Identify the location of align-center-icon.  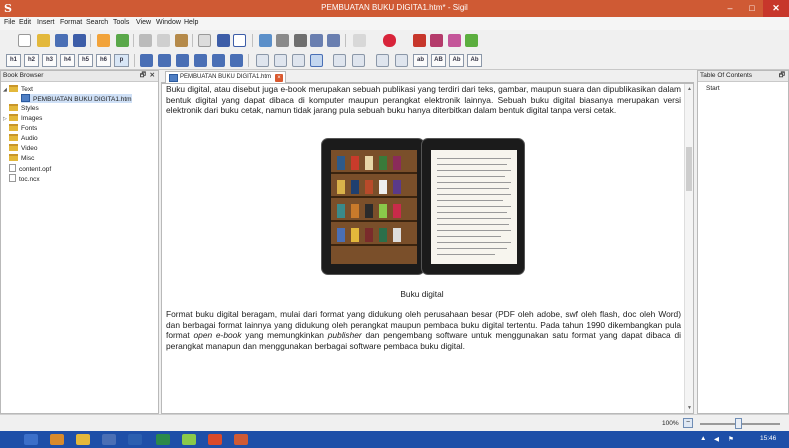
(280, 60).